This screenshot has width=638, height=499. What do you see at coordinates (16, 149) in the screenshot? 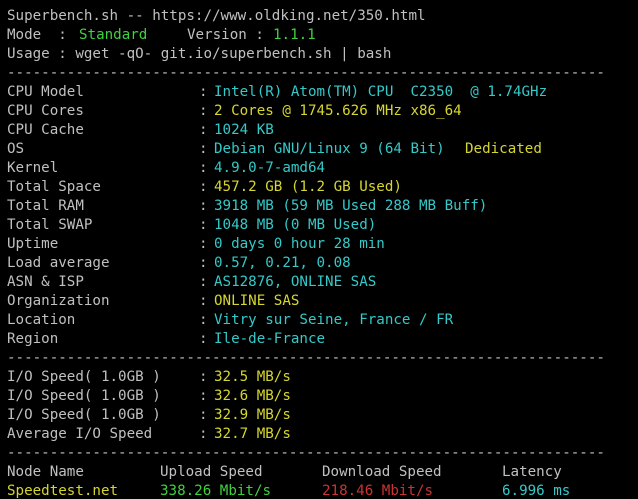
I see `sysinfo-label: OS` at bounding box center [16, 149].